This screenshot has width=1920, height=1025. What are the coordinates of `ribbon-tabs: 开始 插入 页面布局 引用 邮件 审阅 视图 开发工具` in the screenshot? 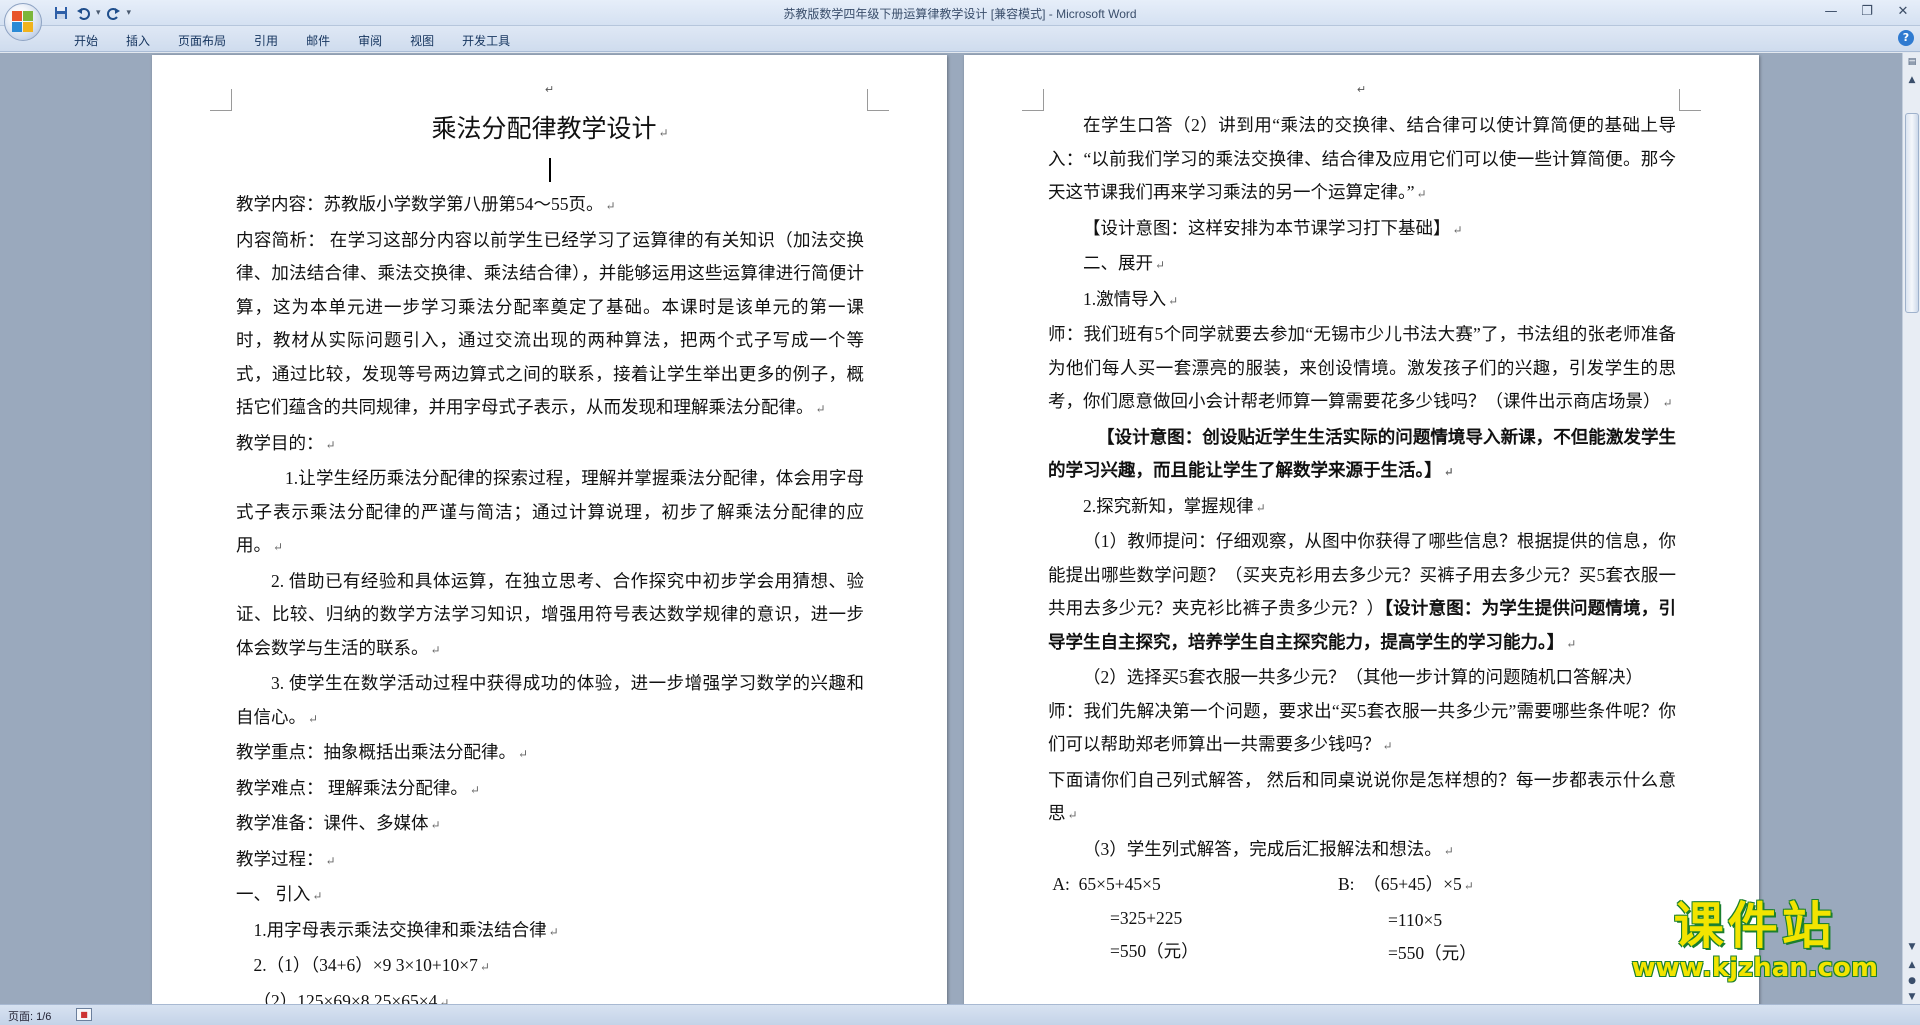 It's located at (292, 40).